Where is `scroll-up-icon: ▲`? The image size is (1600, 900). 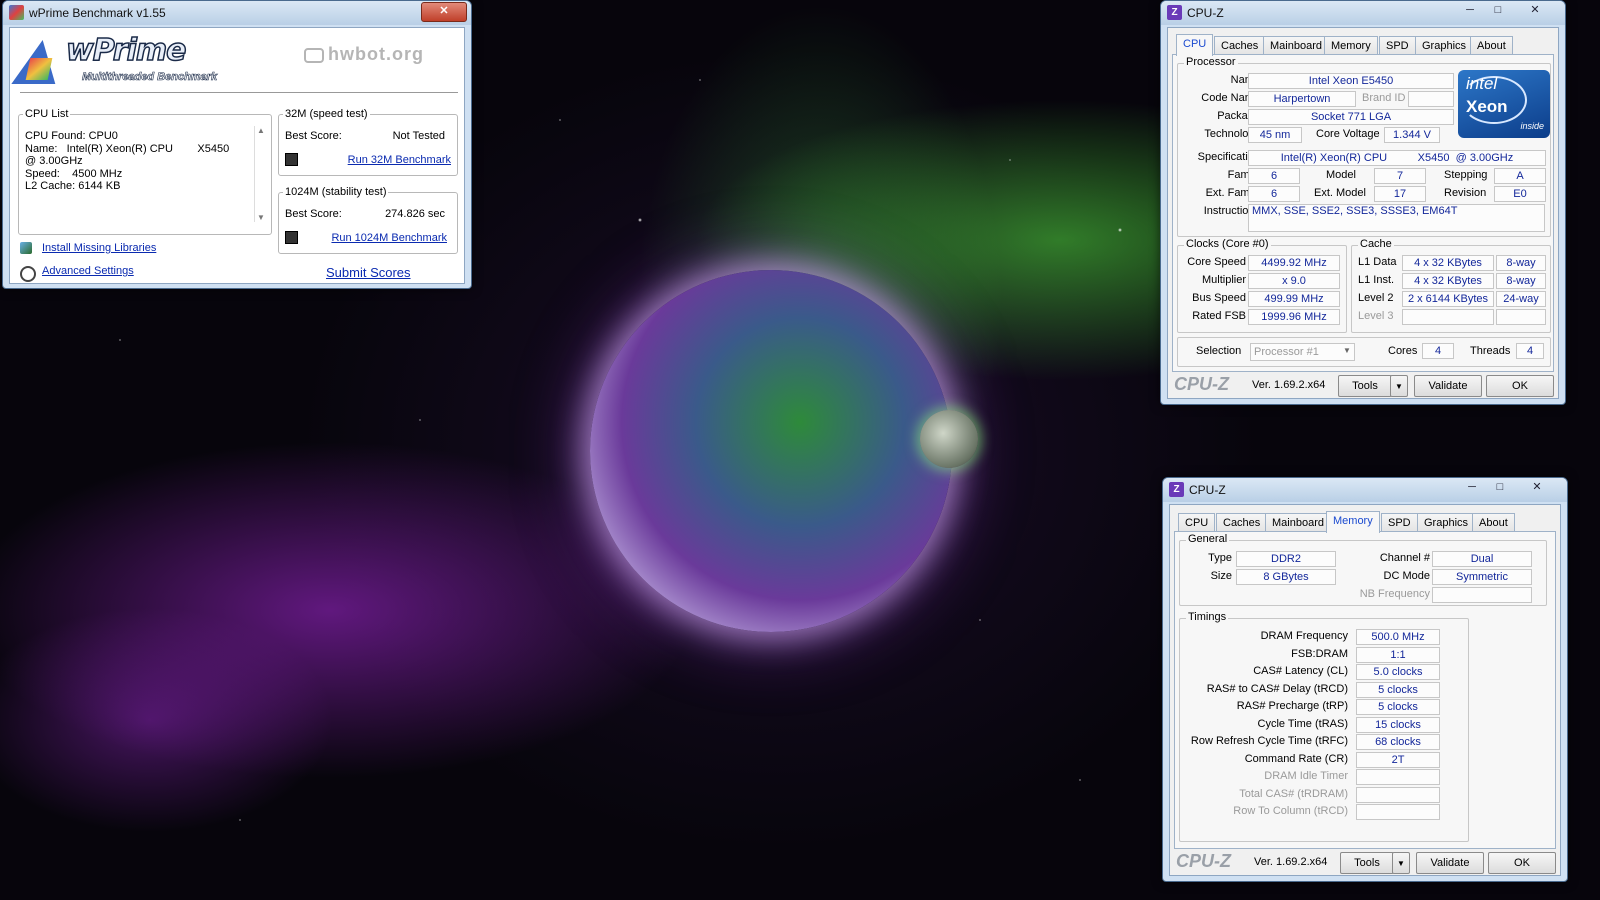 scroll-up-icon: ▲ is located at coordinates (261, 130).